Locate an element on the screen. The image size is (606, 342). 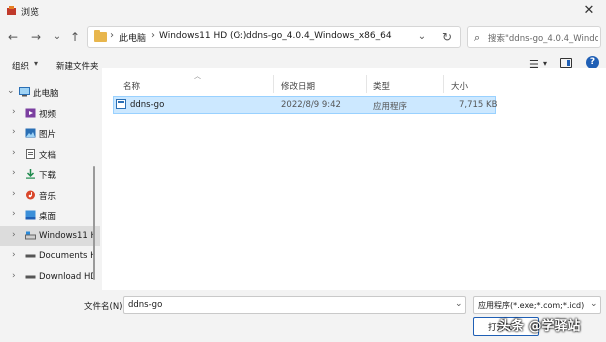
breadcrumb-folder: ddns-go_4.0.4_Windows_x86_64 is located at coordinates (319, 36).